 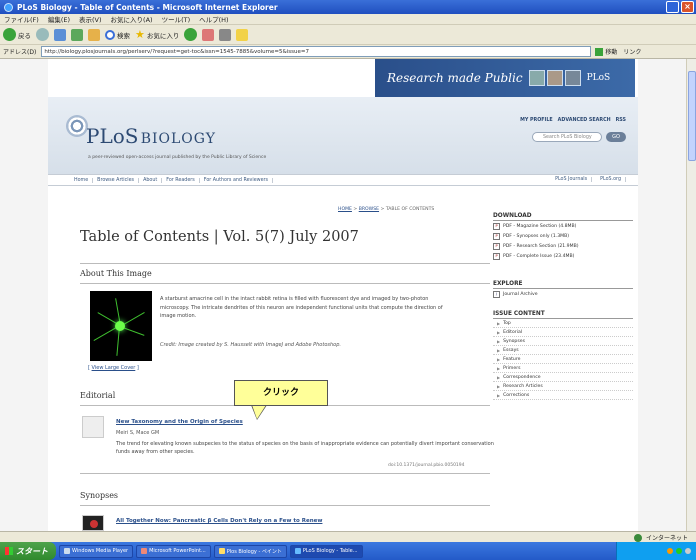 I want to click on nav-for-readers: For Readers, so click(x=181, y=180).